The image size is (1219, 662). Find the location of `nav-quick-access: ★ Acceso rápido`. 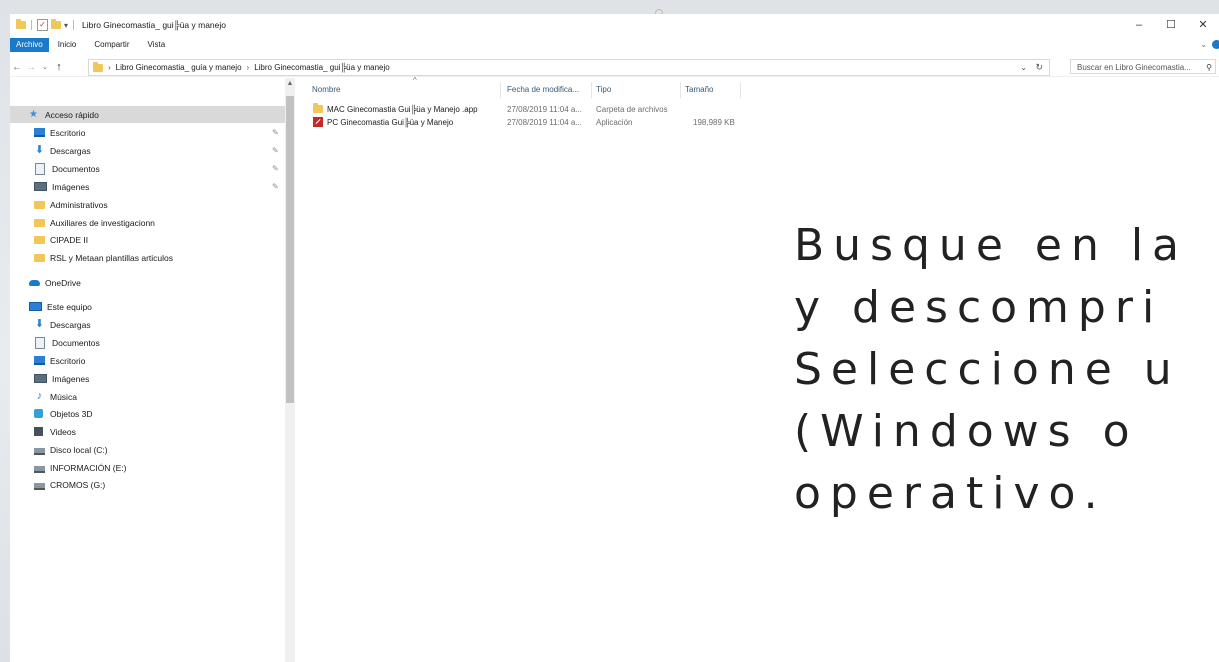

nav-quick-access: ★ Acceso rápido is located at coordinates (147, 114).